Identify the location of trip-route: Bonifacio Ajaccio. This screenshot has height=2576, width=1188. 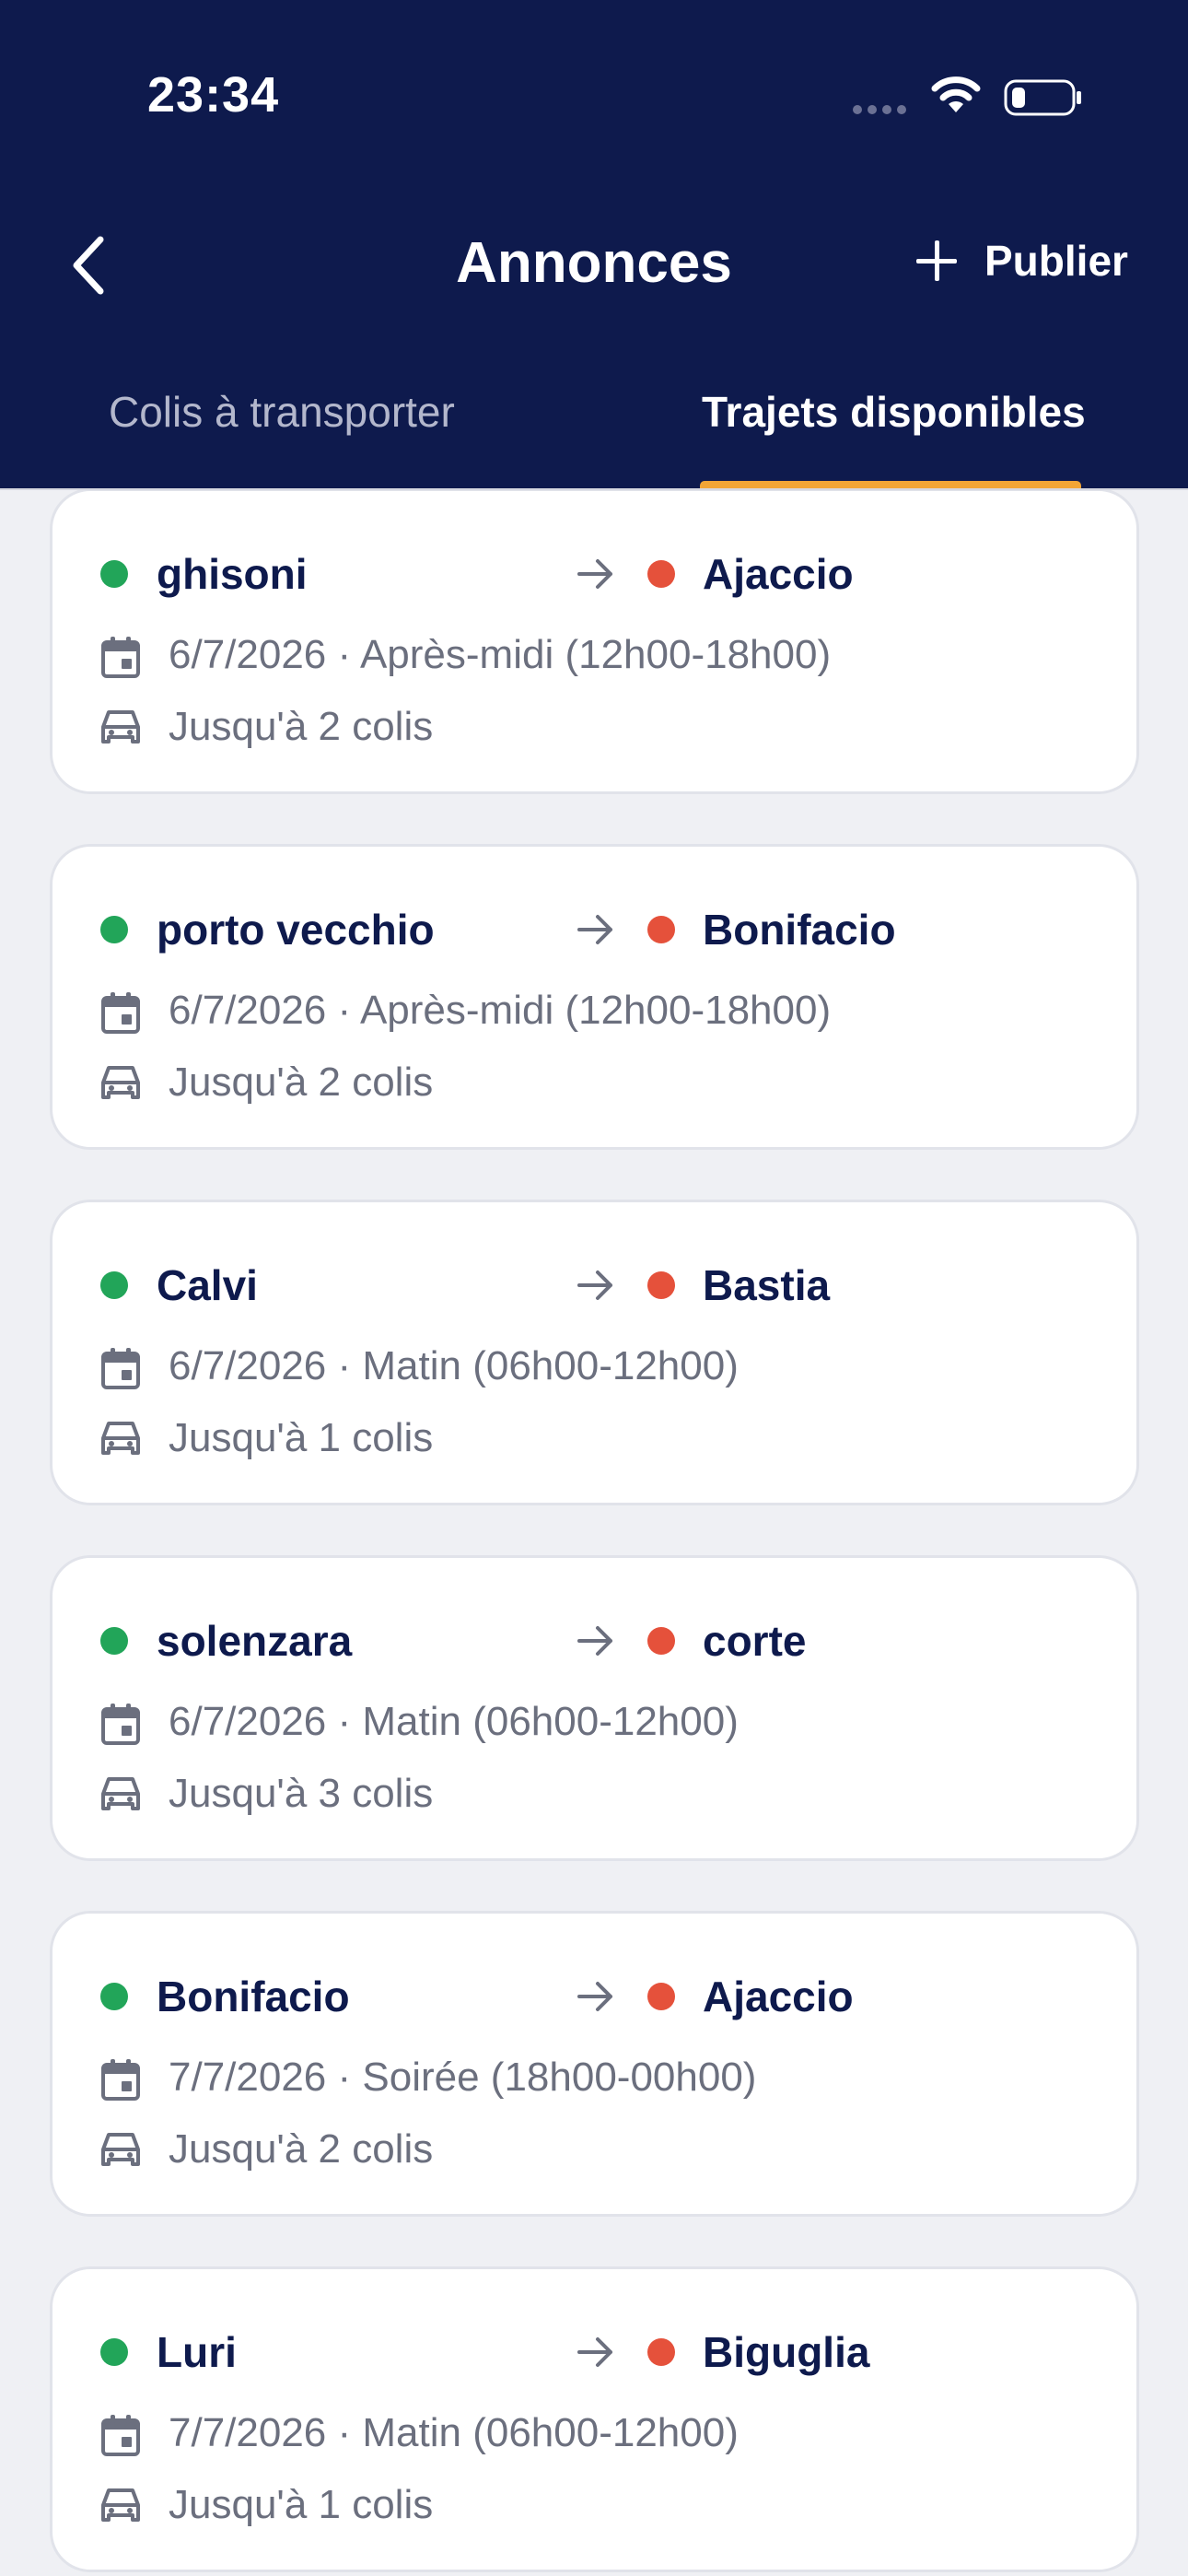
(594, 1996).